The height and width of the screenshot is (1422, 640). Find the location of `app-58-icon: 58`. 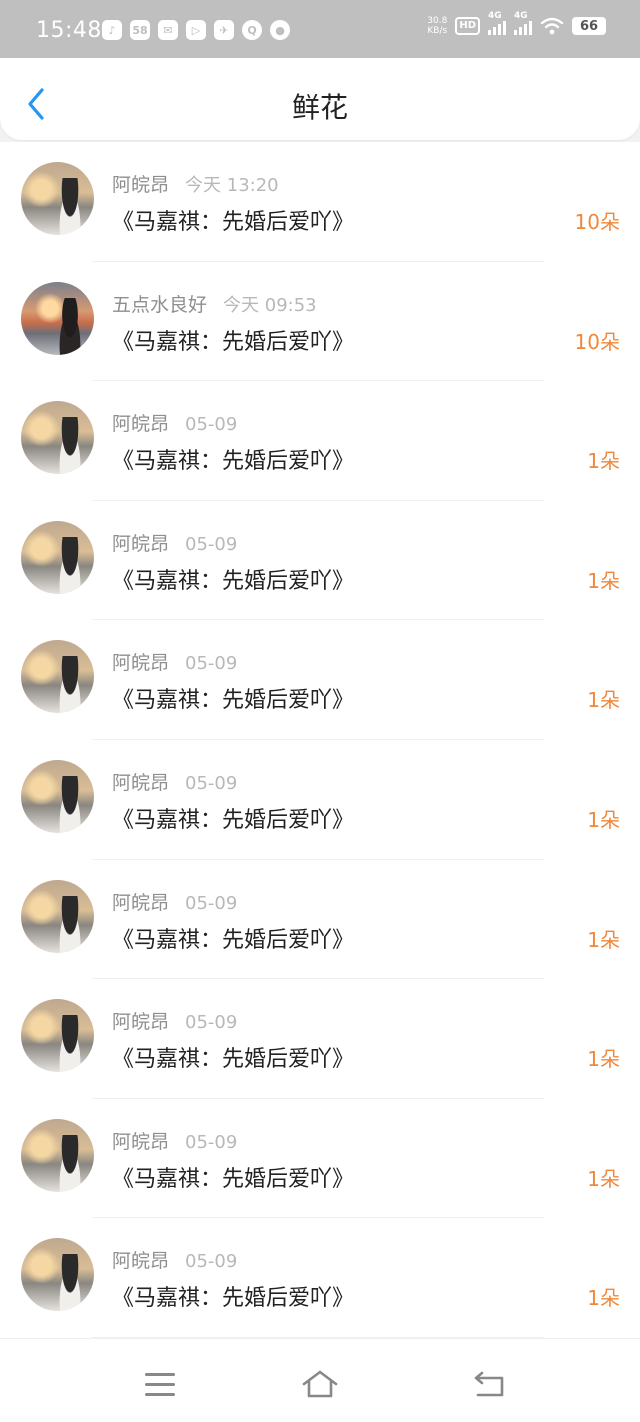

app-58-icon: 58 is located at coordinates (140, 30).